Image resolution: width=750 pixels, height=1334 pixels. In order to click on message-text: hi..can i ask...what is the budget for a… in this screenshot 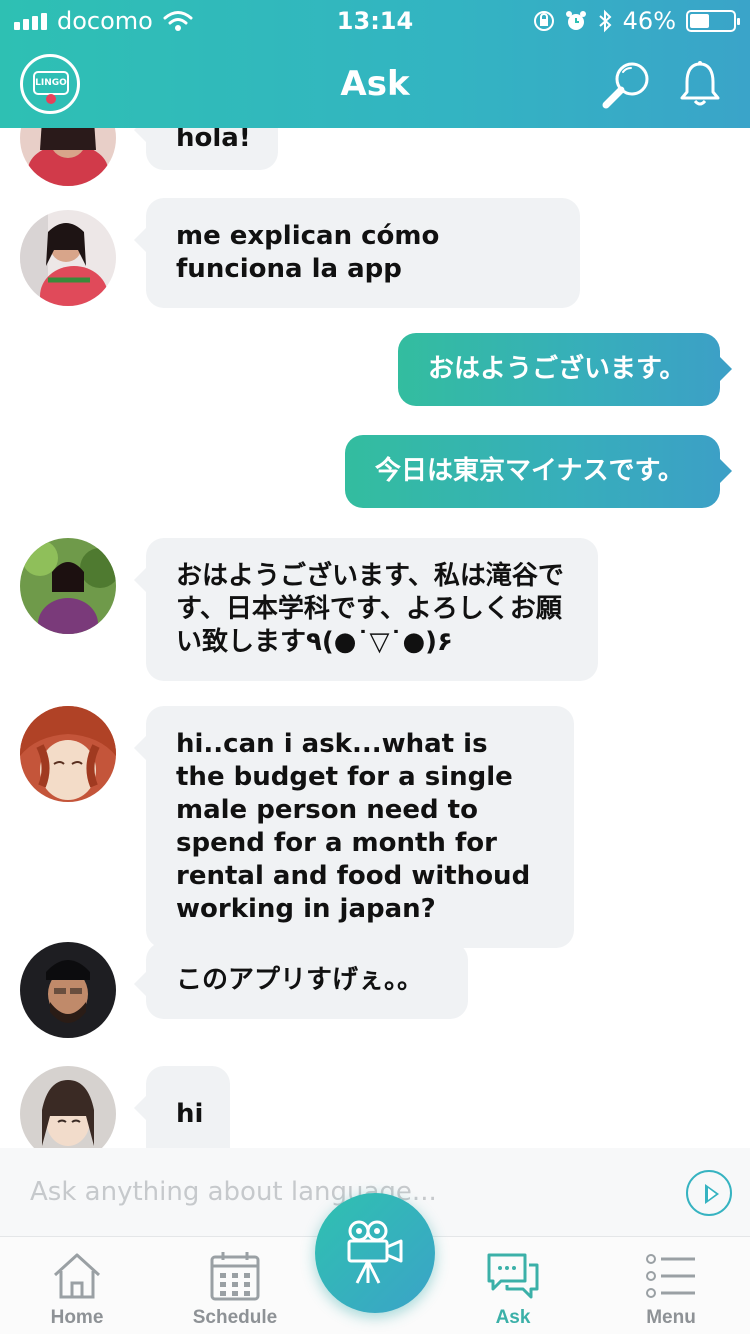, I will do `click(353, 826)`.